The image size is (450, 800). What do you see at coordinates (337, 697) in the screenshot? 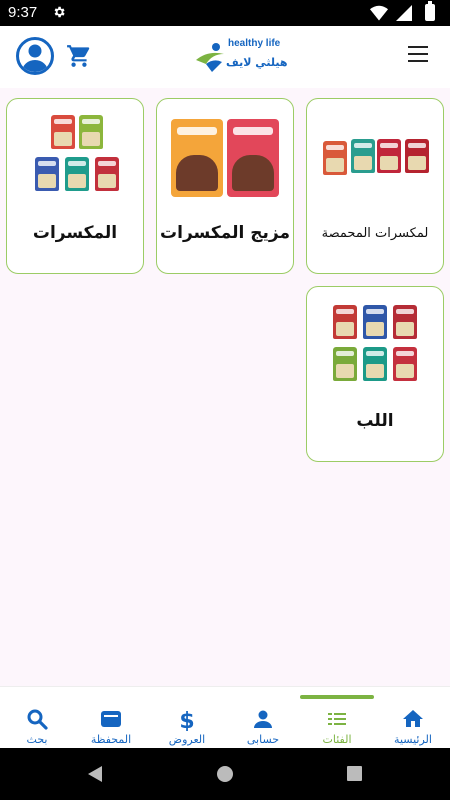
I see `active-tab-indicator` at bounding box center [337, 697].